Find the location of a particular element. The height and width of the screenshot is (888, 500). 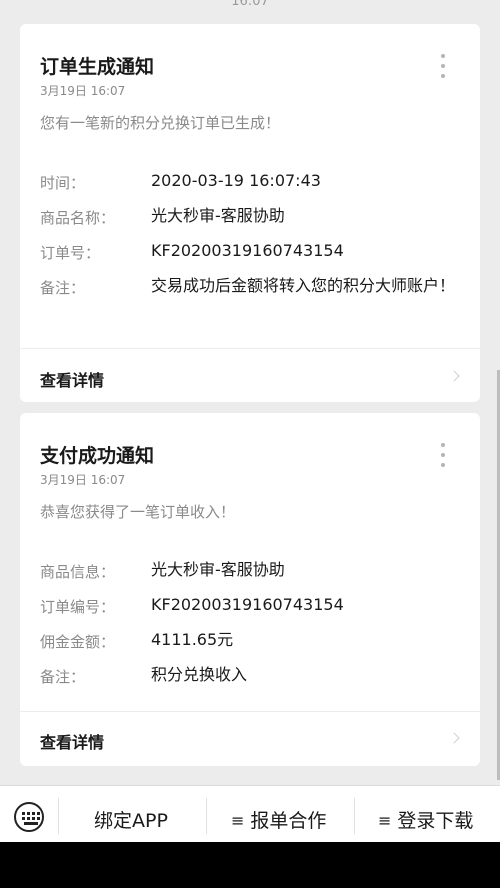

menu-report-cooperation: ≡ 报单合作 is located at coordinates (278, 819).